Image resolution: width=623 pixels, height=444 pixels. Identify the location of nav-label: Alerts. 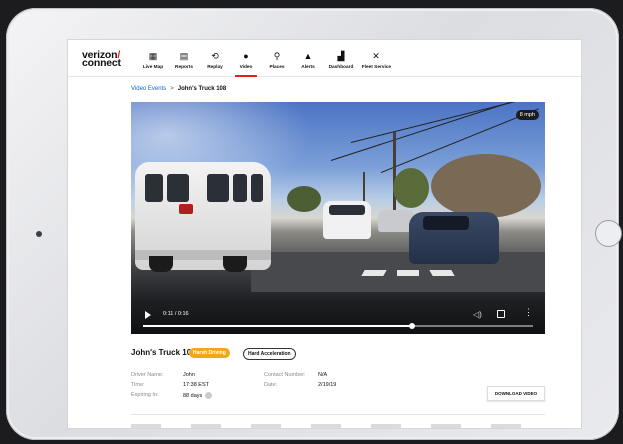
(308, 67).